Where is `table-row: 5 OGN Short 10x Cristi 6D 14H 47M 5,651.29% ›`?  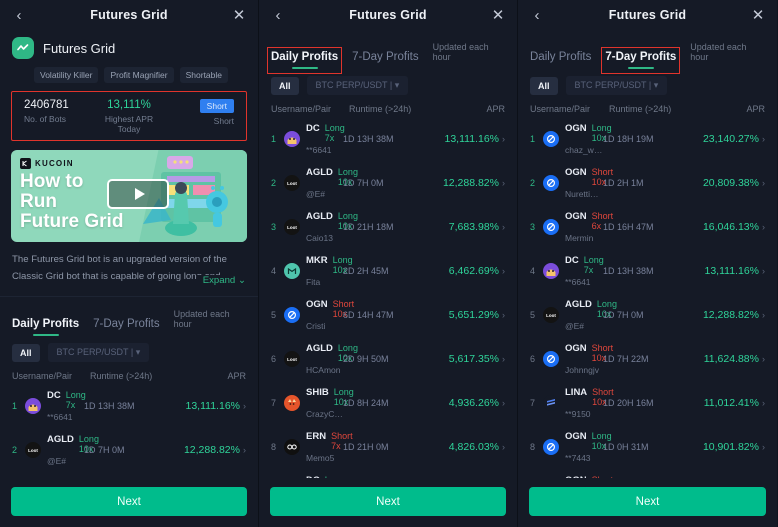 table-row: 5 OGN Short 10x Cristi 6D 14H 47M 5,651.29% › is located at coordinates (388, 315).